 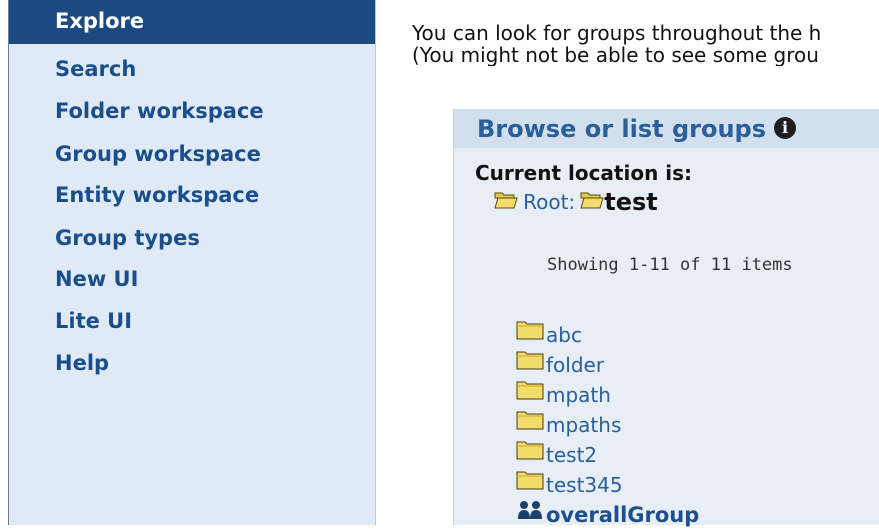 What do you see at coordinates (578, 395) in the screenshot?
I see `folder-link: mpath` at bounding box center [578, 395].